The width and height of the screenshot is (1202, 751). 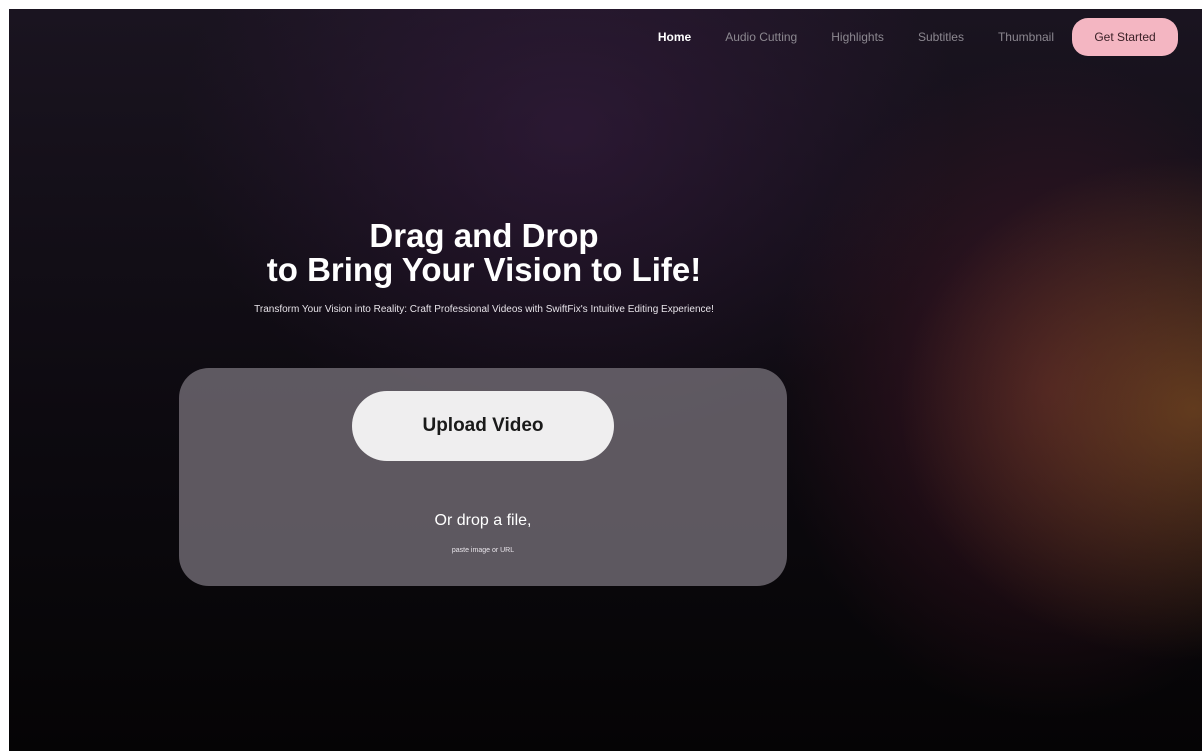 I want to click on nav-audio-cutting-link: Audio Cutting, so click(x=761, y=37).